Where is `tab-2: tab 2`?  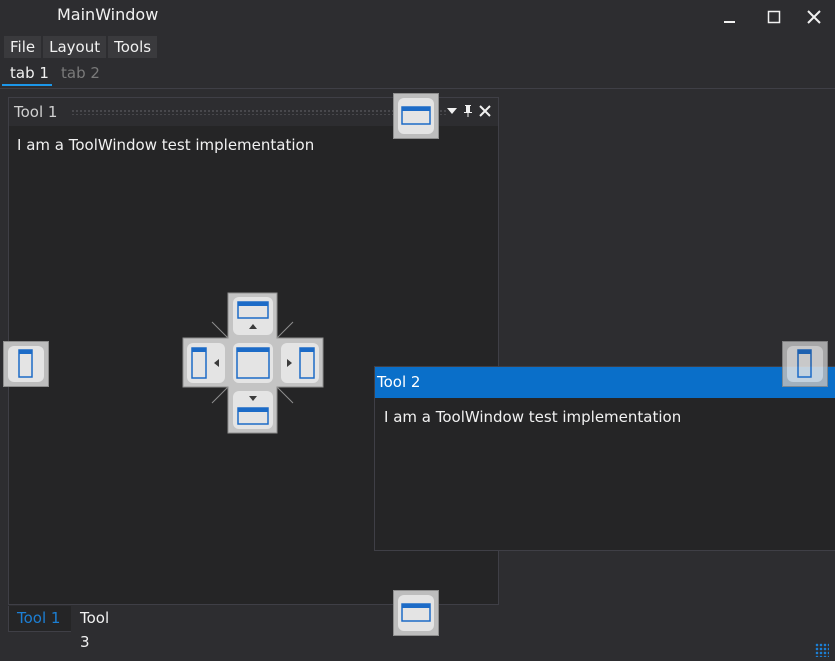
tab-2: tab 2 is located at coordinates (80, 74).